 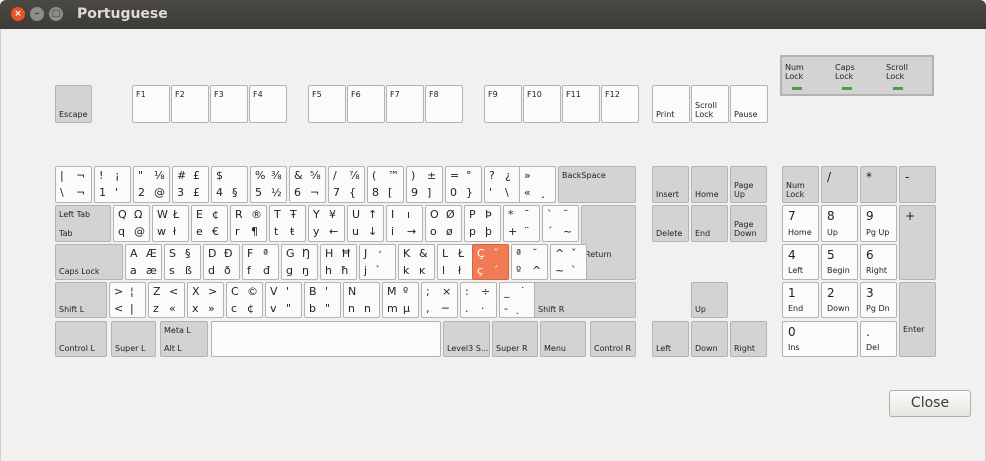 What do you see at coordinates (709, 339) in the screenshot?
I see `key-arrow-down: Down` at bounding box center [709, 339].